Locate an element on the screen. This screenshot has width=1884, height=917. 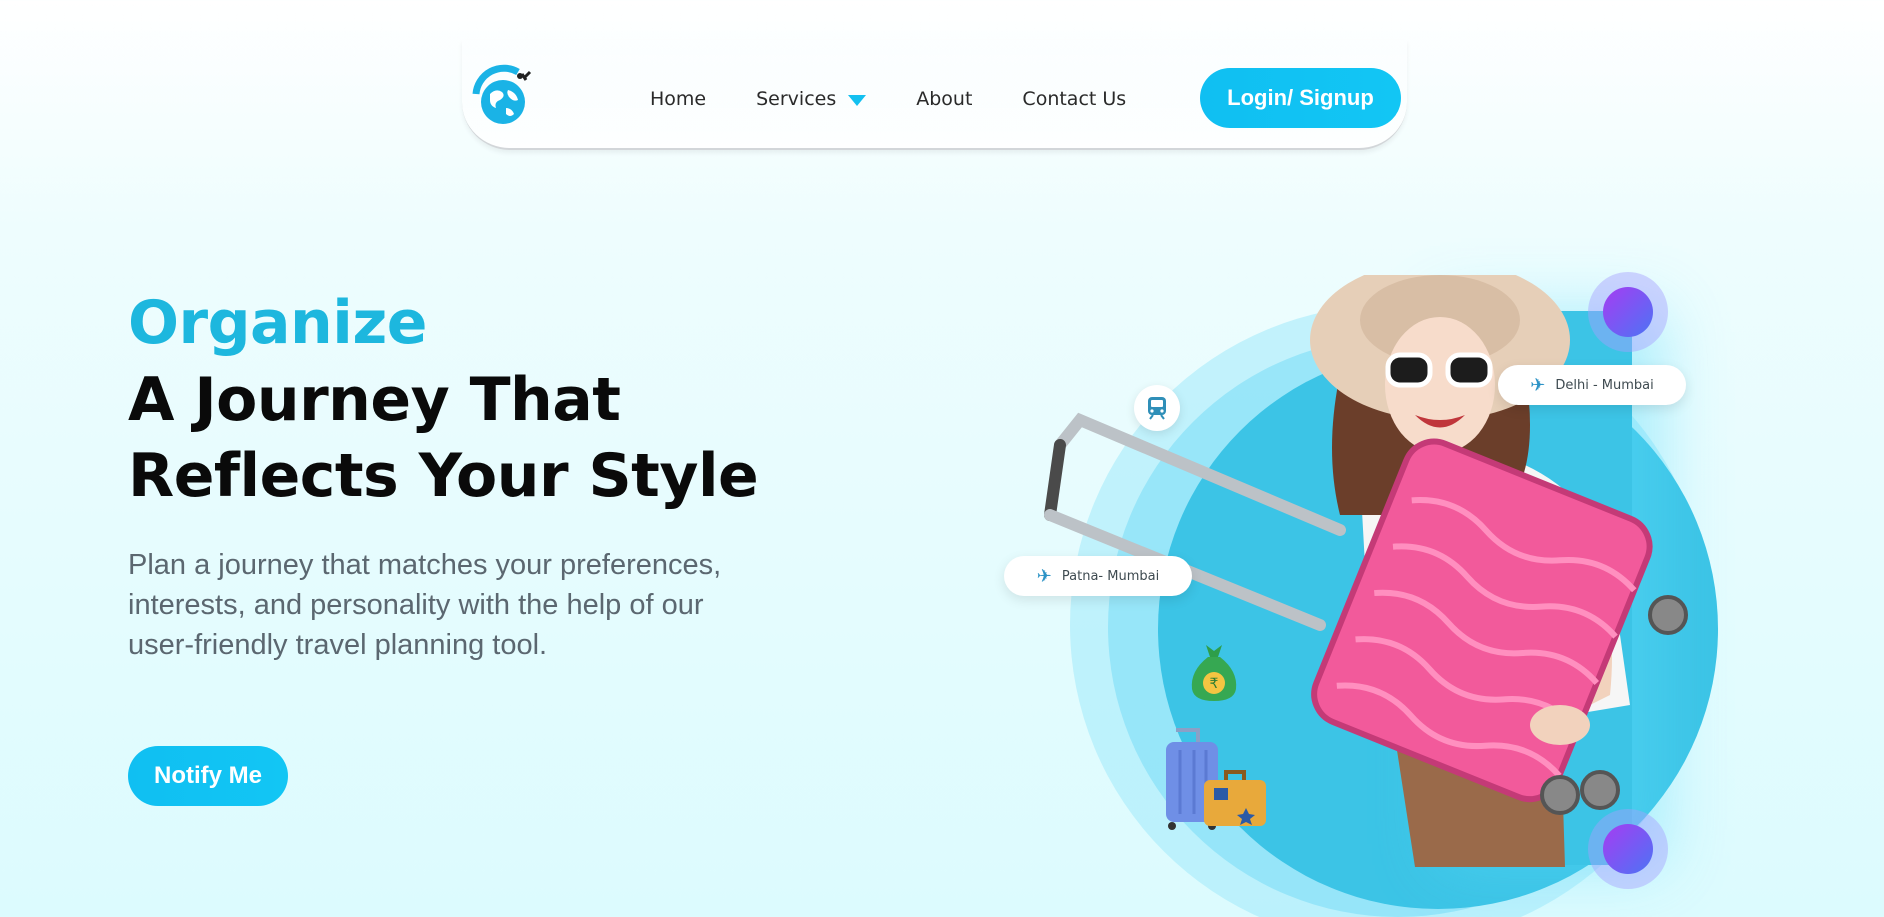
notify-me-button: Notify Me is located at coordinates (208, 776).